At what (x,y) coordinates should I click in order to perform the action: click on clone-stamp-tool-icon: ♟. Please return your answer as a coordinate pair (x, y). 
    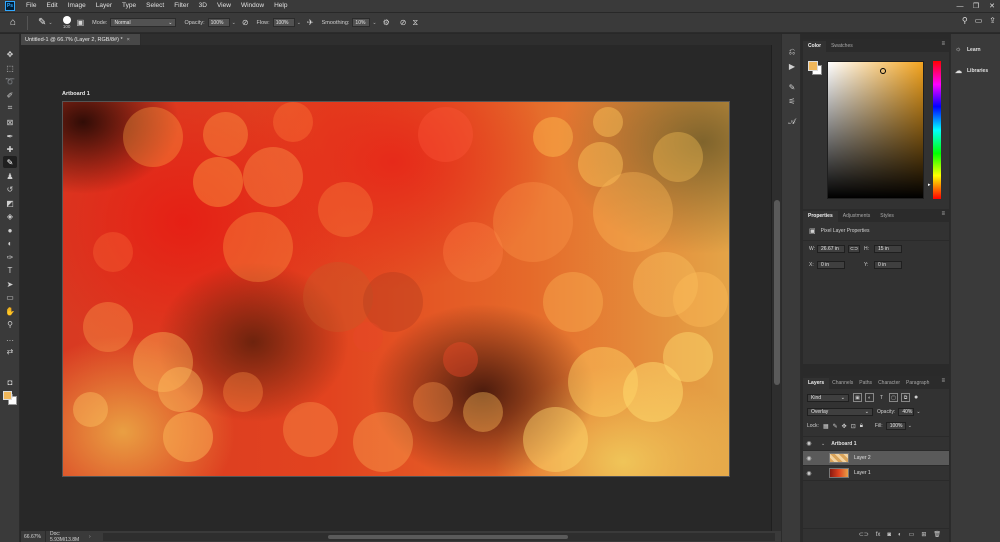
    Looking at the image, I should click on (10, 176).